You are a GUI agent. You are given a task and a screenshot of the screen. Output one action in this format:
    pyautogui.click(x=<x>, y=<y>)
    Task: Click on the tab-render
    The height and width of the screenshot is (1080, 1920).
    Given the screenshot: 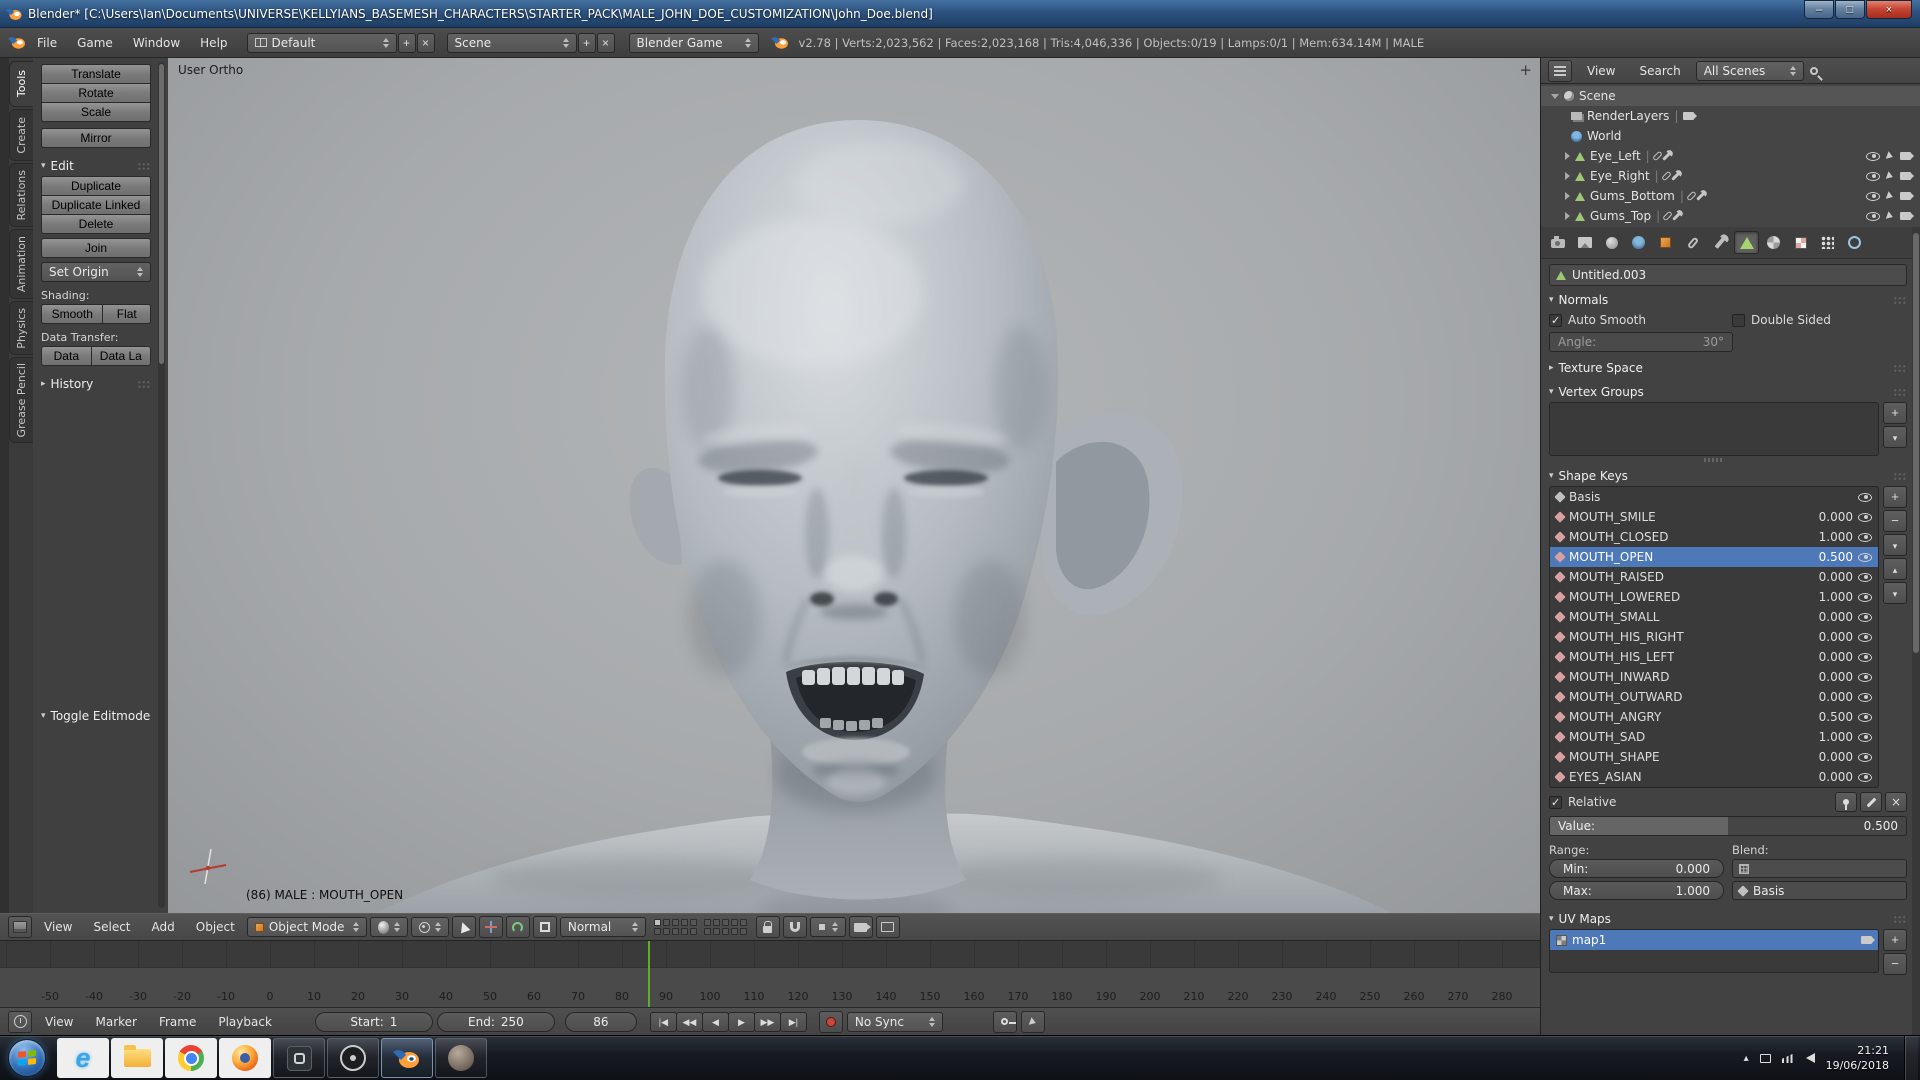 What is the action you would take?
    pyautogui.click(x=1557, y=242)
    